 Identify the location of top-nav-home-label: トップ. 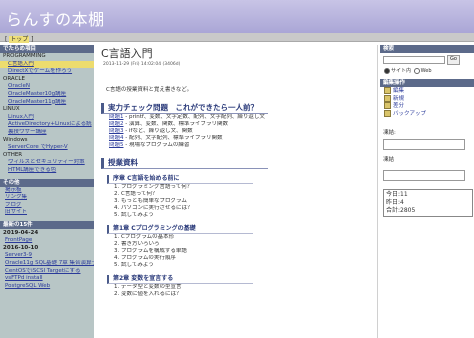
(19, 39).